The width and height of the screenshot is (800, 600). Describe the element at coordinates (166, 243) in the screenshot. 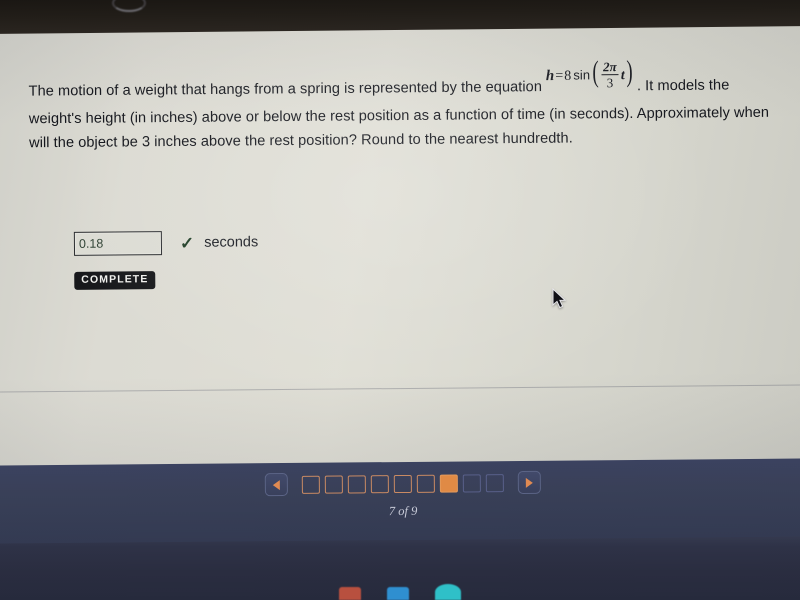

I see `answer-row: ✓ seconds` at that location.